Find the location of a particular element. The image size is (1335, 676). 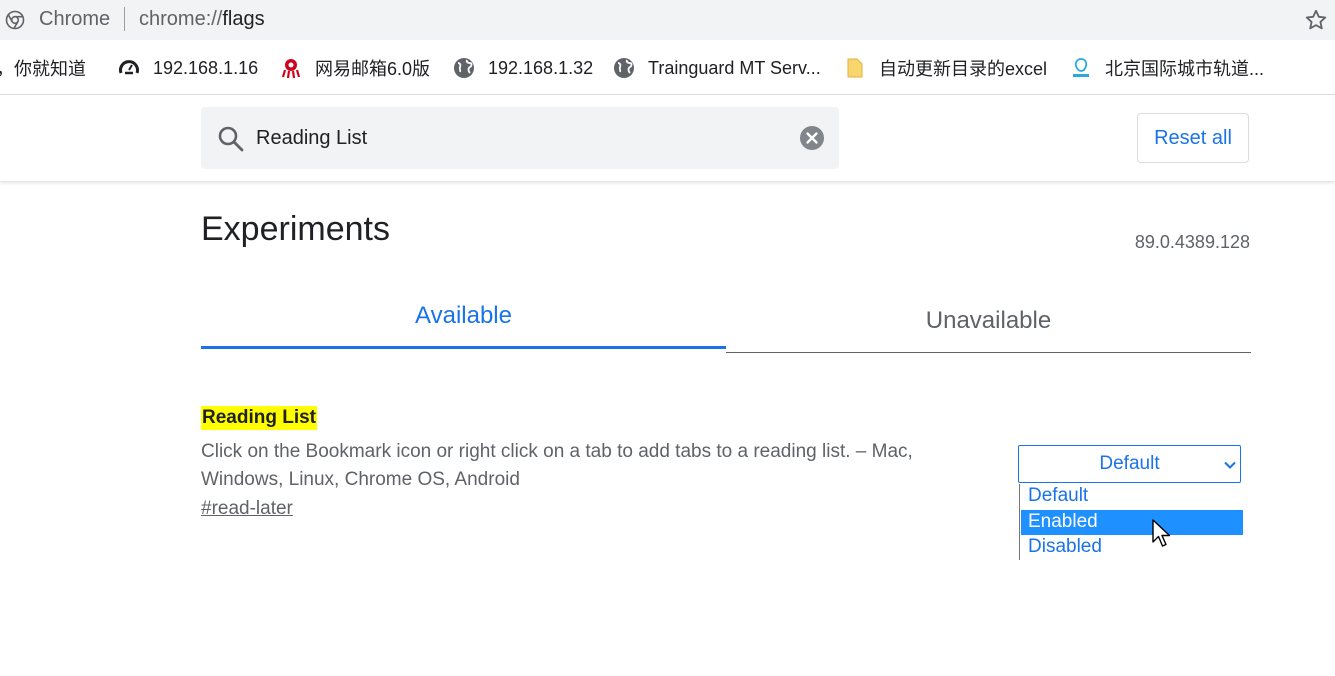

gauge-icon is located at coordinates (129, 68).